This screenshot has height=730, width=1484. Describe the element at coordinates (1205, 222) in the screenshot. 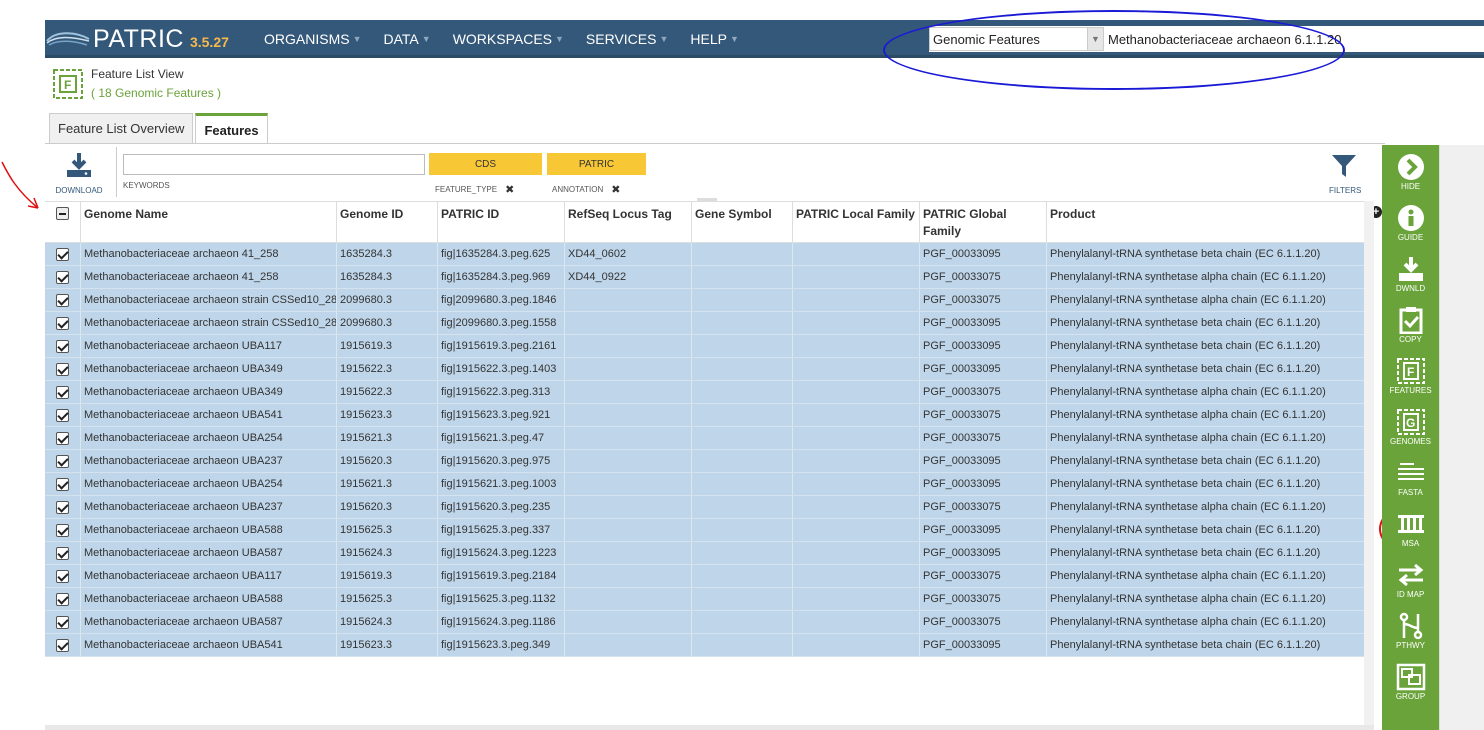

I see `column-header-product: Product` at that location.